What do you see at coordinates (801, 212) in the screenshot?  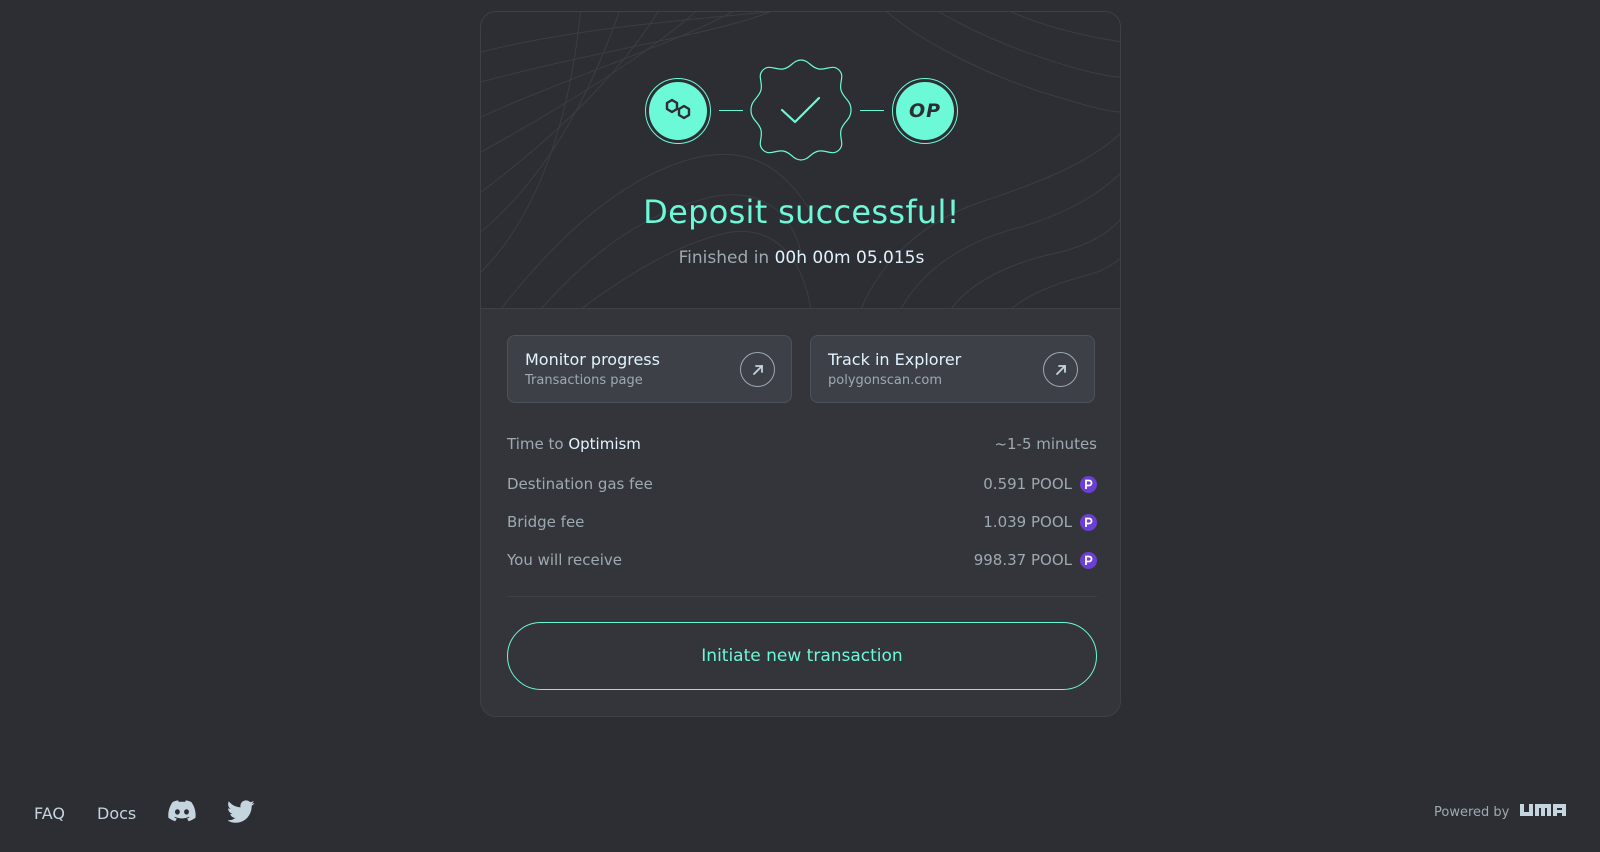 I see `status-title: Deposit successful!` at bounding box center [801, 212].